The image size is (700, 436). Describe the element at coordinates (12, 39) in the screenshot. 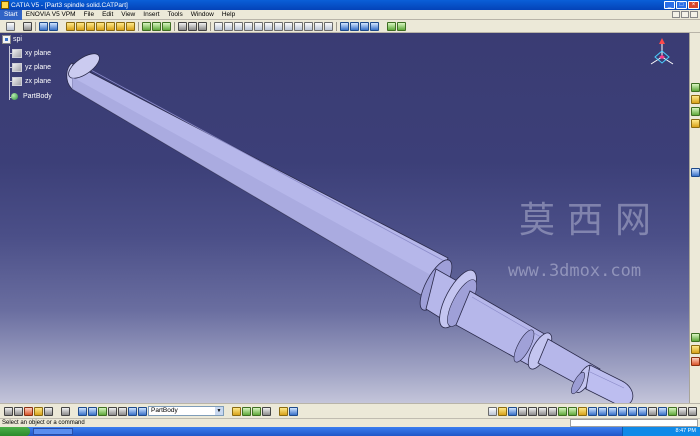

I see `tree-root: spi` at that location.